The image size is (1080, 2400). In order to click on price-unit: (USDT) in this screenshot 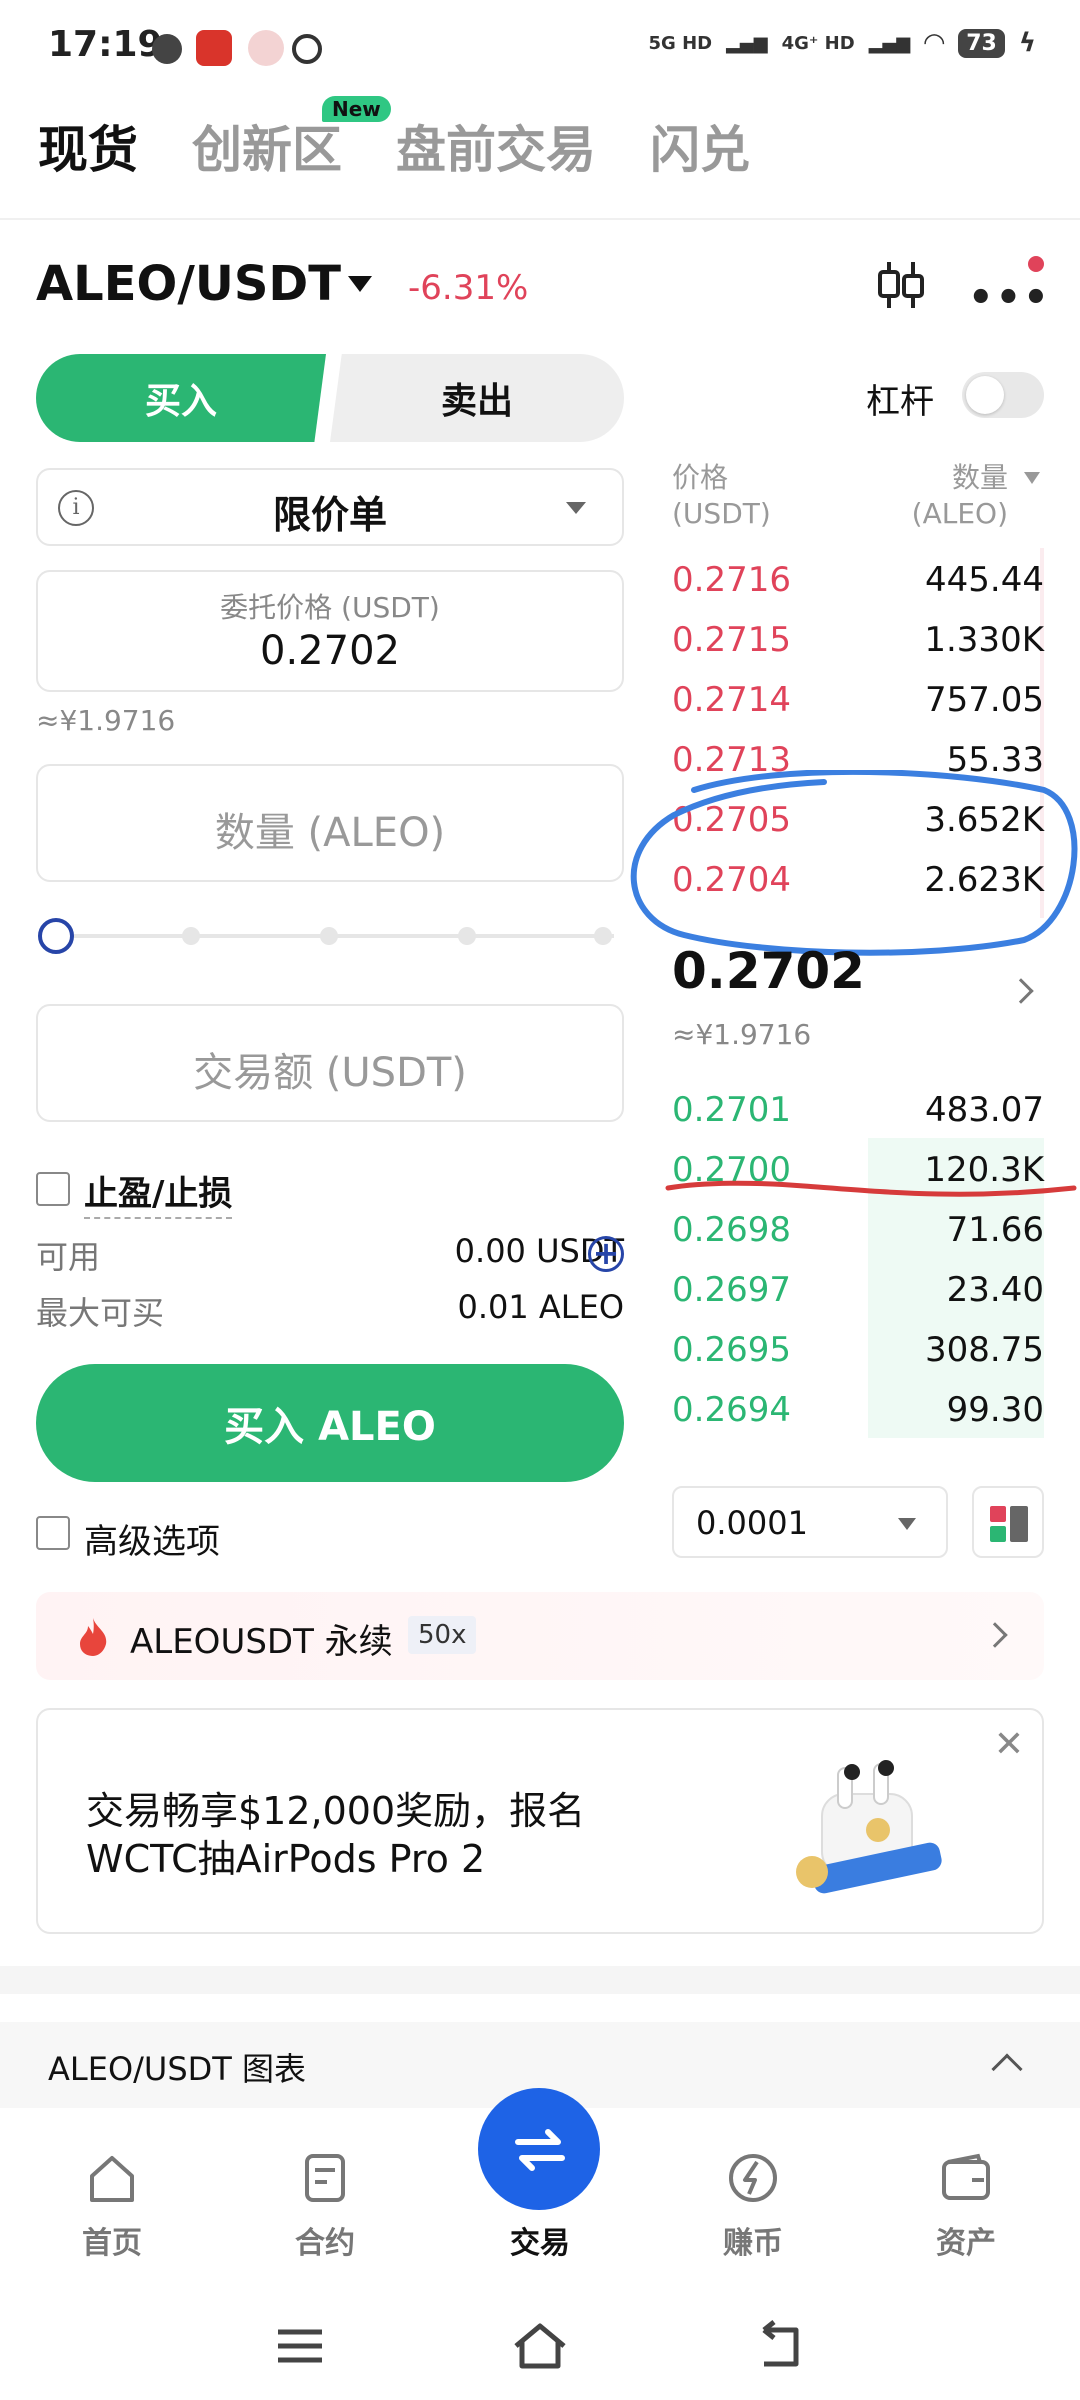, I will do `click(721, 513)`.